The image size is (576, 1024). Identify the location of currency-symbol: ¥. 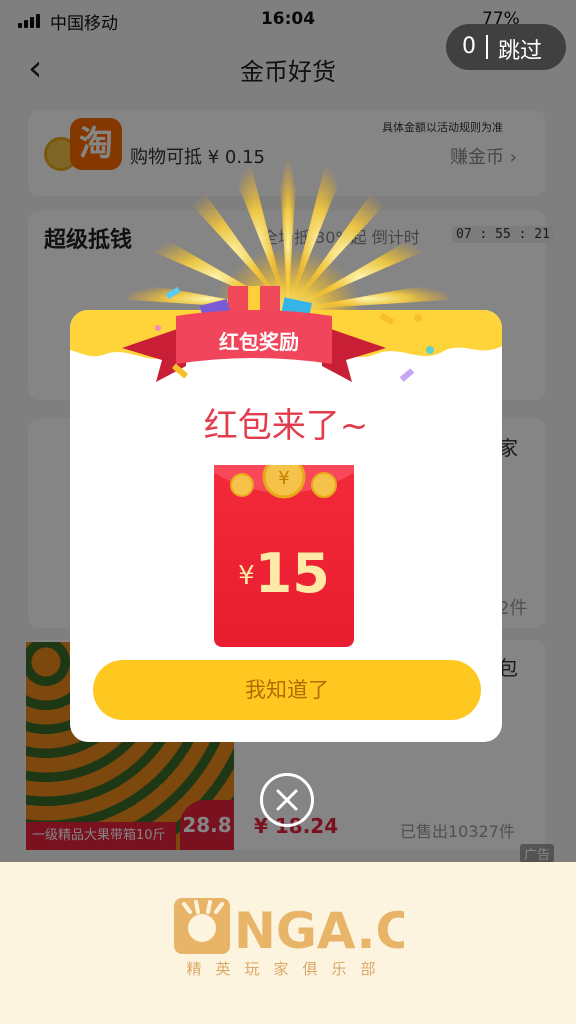
(246, 576).